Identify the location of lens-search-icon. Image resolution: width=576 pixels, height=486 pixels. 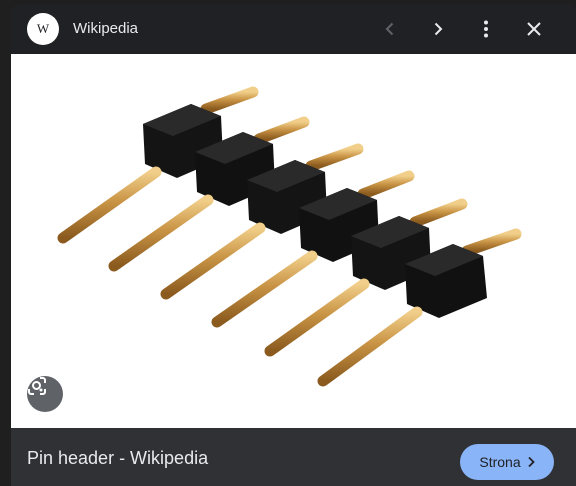
(37, 386).